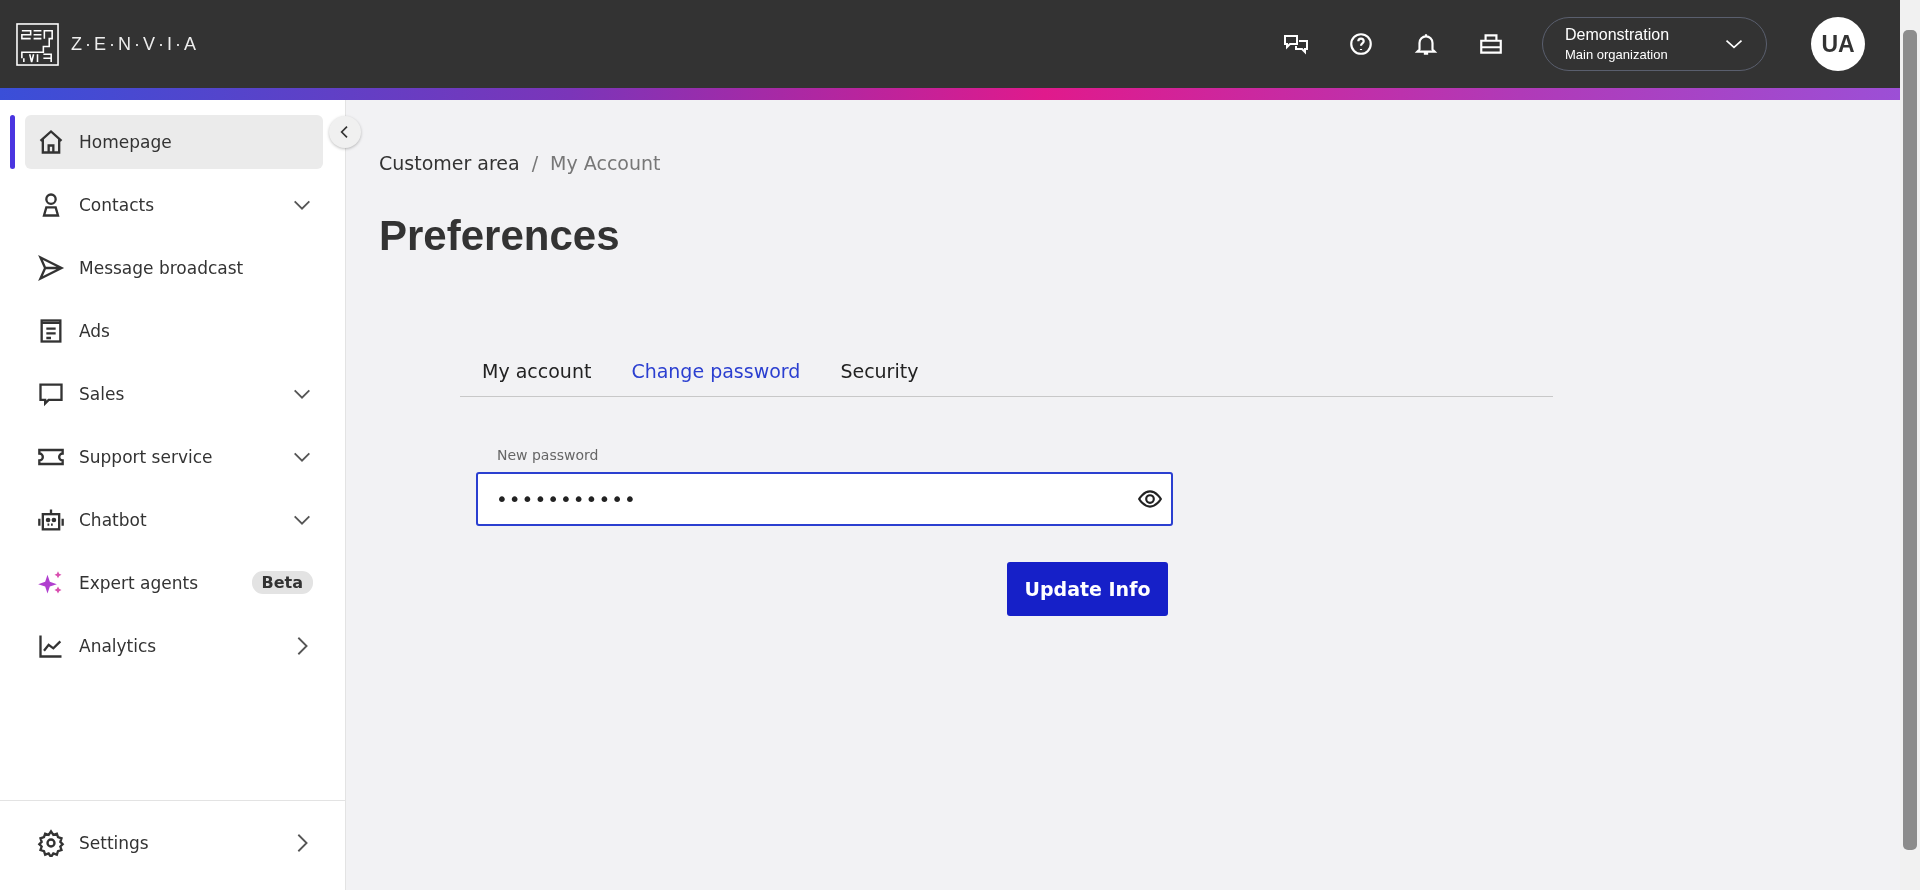  I want to click on sidebar-item: Sales, so click(174, 393).